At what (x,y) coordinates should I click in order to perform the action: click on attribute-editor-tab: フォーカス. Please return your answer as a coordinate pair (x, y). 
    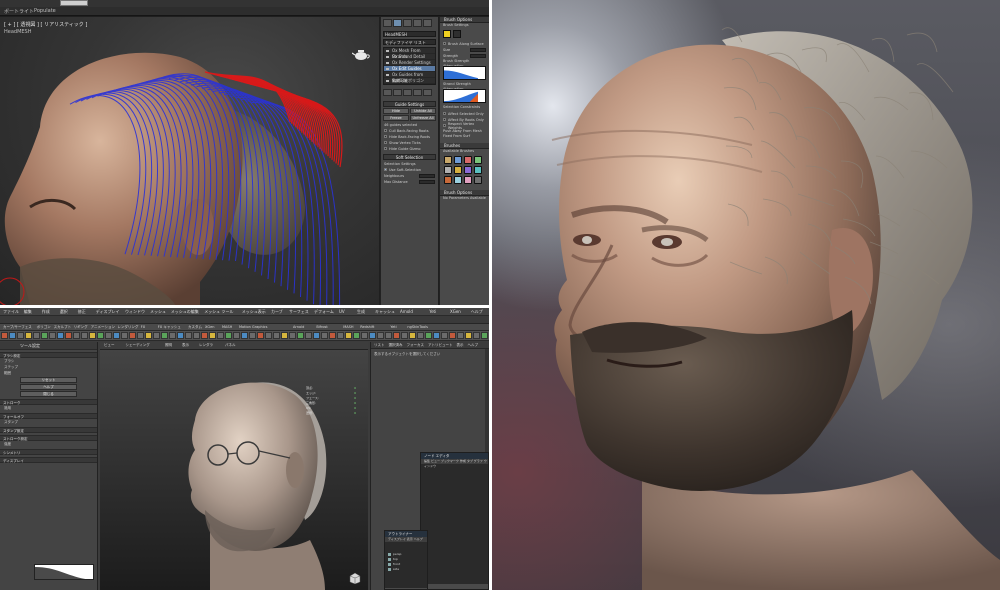
    Looking at the image, I should click on (416, 345).